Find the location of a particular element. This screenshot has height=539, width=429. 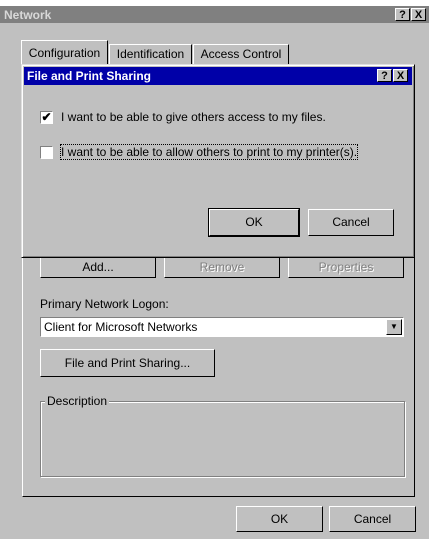

tab-access-control-label: Access Control is located at coordinates (241, 54).